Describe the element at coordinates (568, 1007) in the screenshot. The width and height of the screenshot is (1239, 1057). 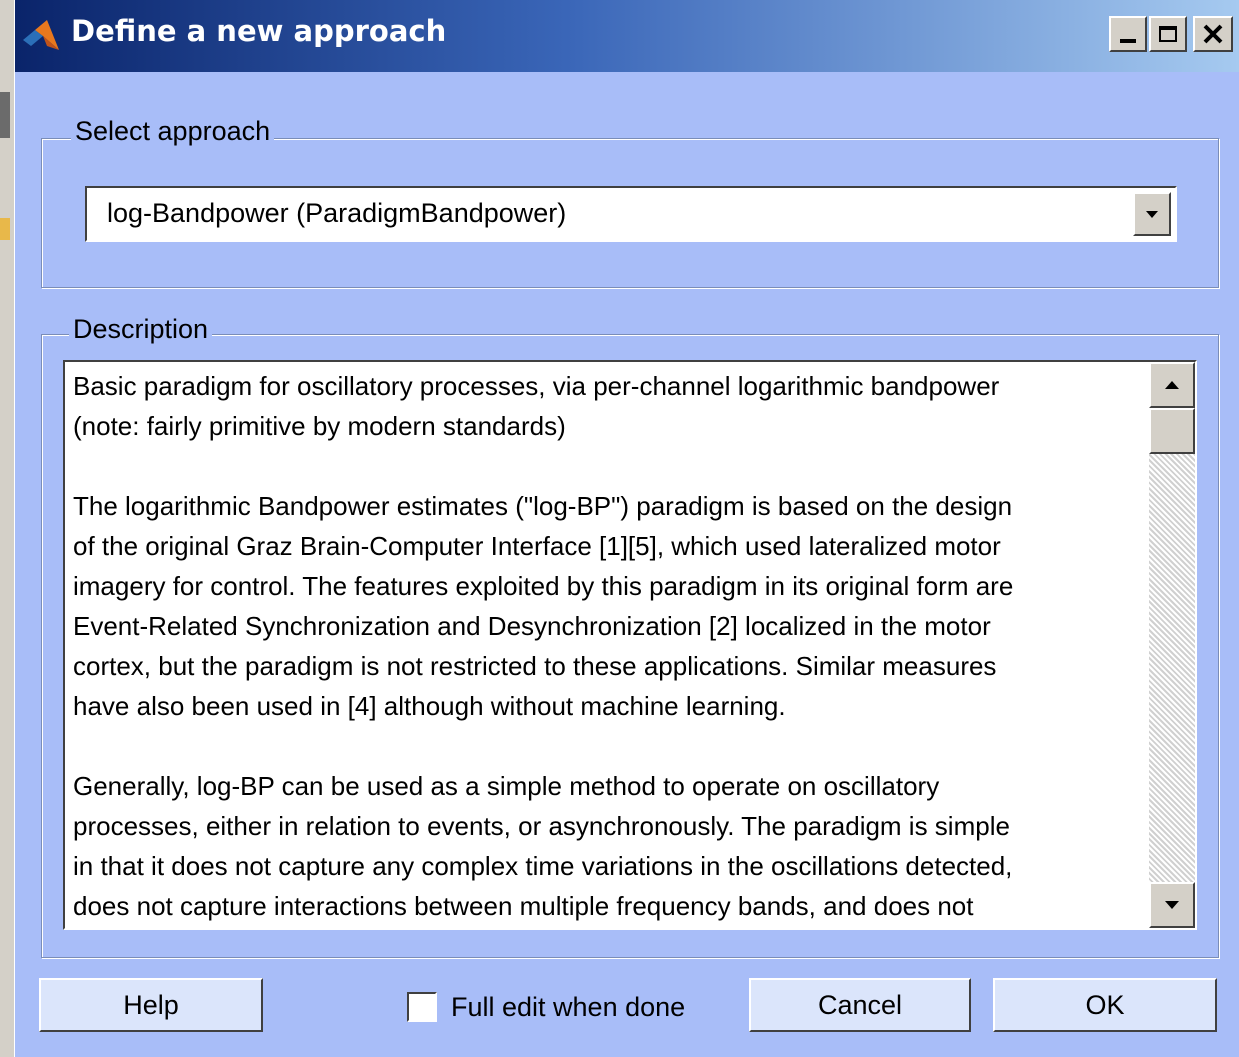
I see `full-edit-label: Full edit when done` at that location.